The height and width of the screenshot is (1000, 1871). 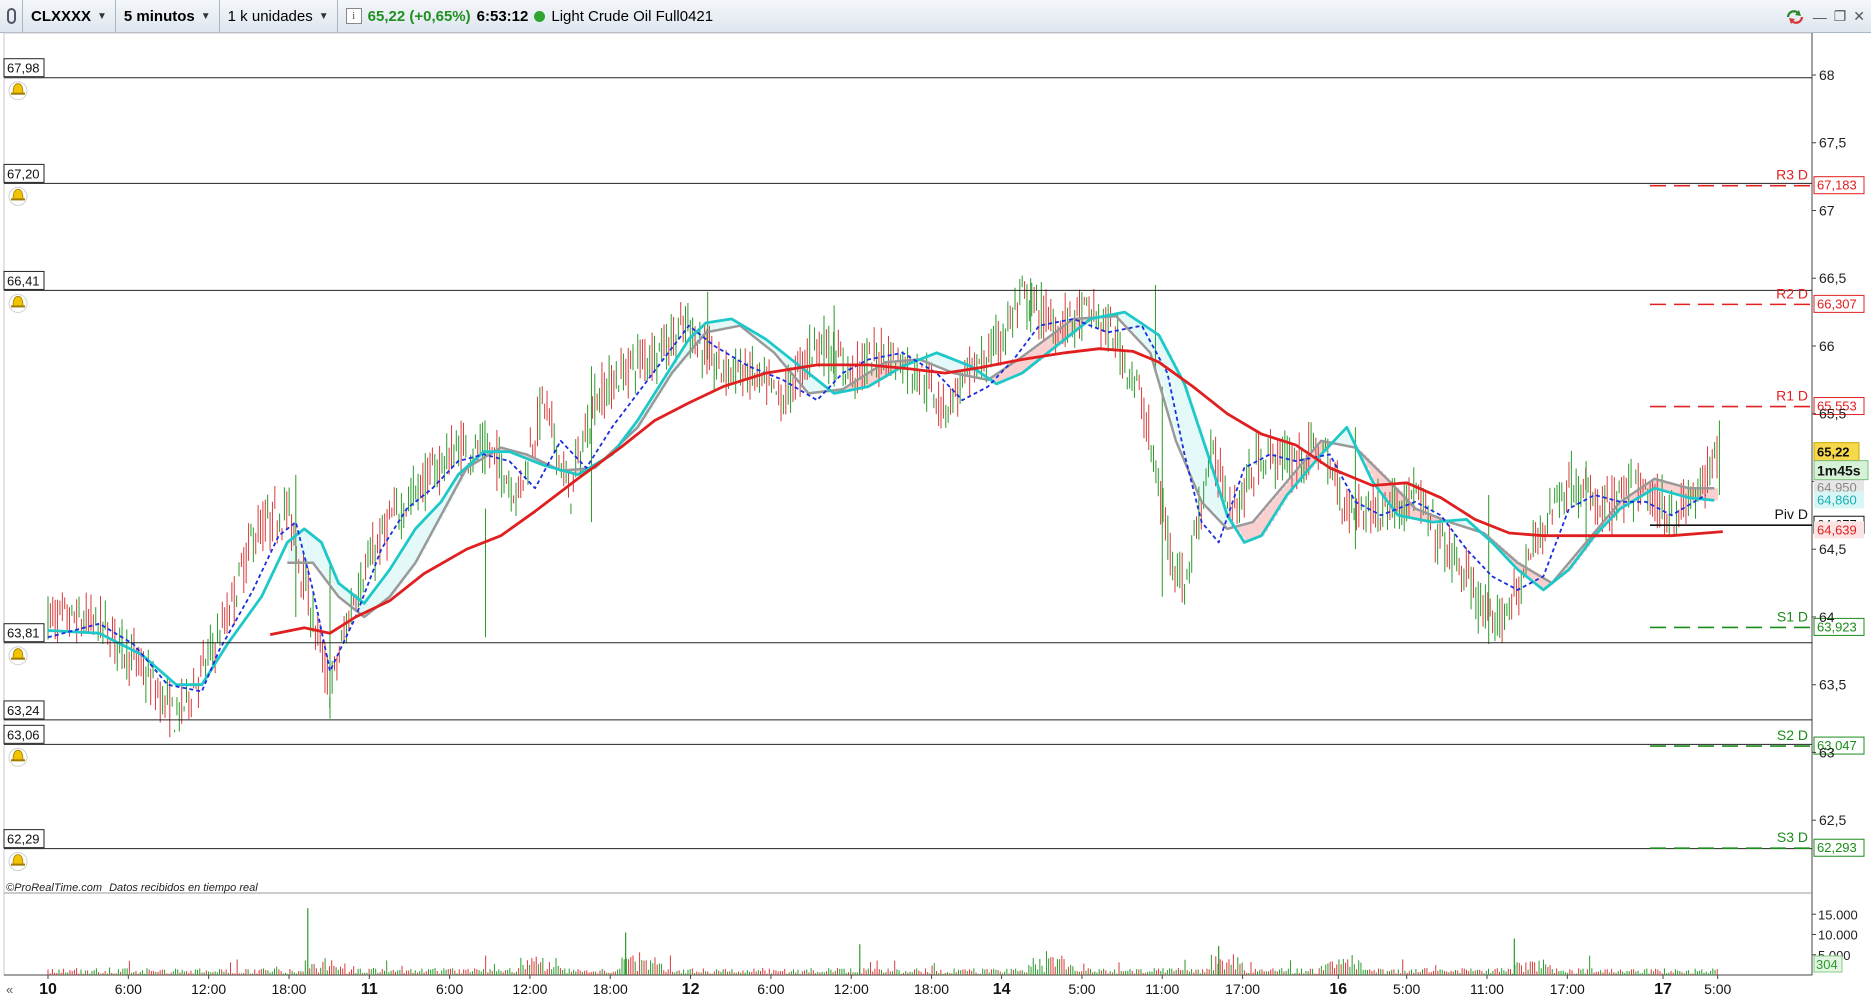 I want to click on x-tick-label: 14, so click(x=1002, y=989).